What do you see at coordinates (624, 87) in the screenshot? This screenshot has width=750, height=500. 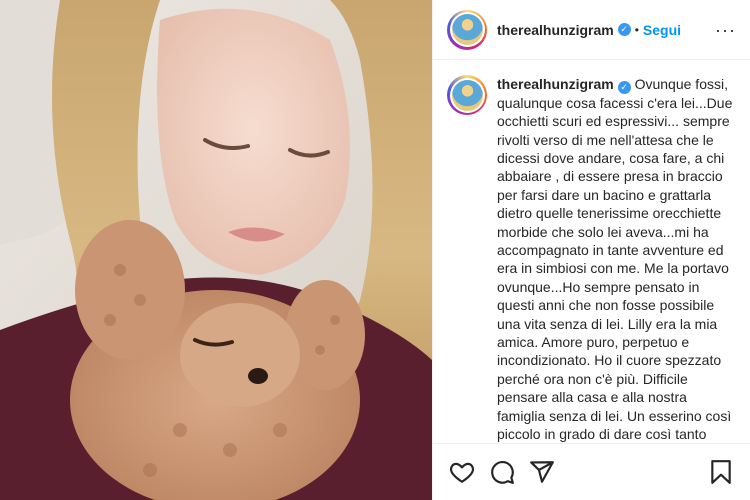 I see `caption-verified-check-icon: ✓` at bounding box center [624, 87].